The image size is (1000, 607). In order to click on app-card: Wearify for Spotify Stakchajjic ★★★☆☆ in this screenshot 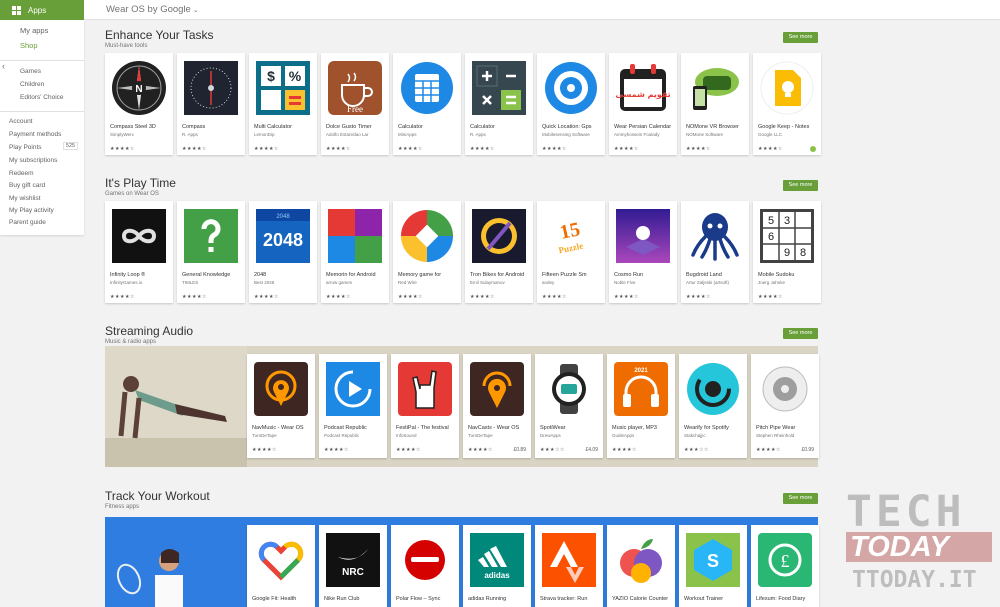, I will do `click(713, 406)`.